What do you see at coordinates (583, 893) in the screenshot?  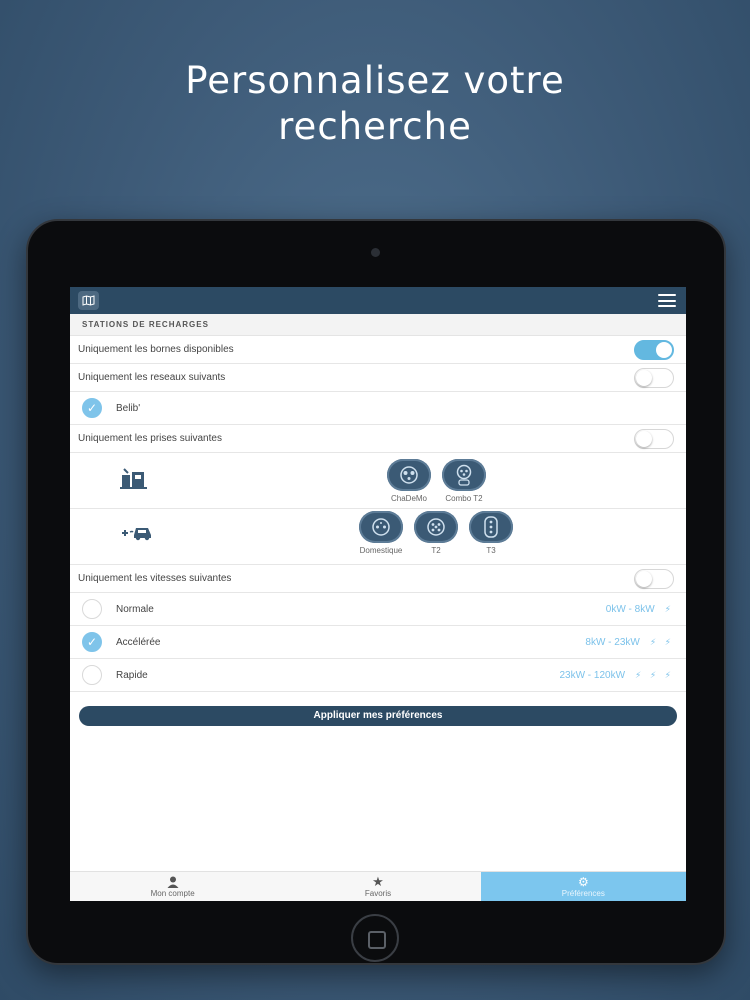 I see `tab-preferences-label: Préférences` at bounding box center [583, 893].